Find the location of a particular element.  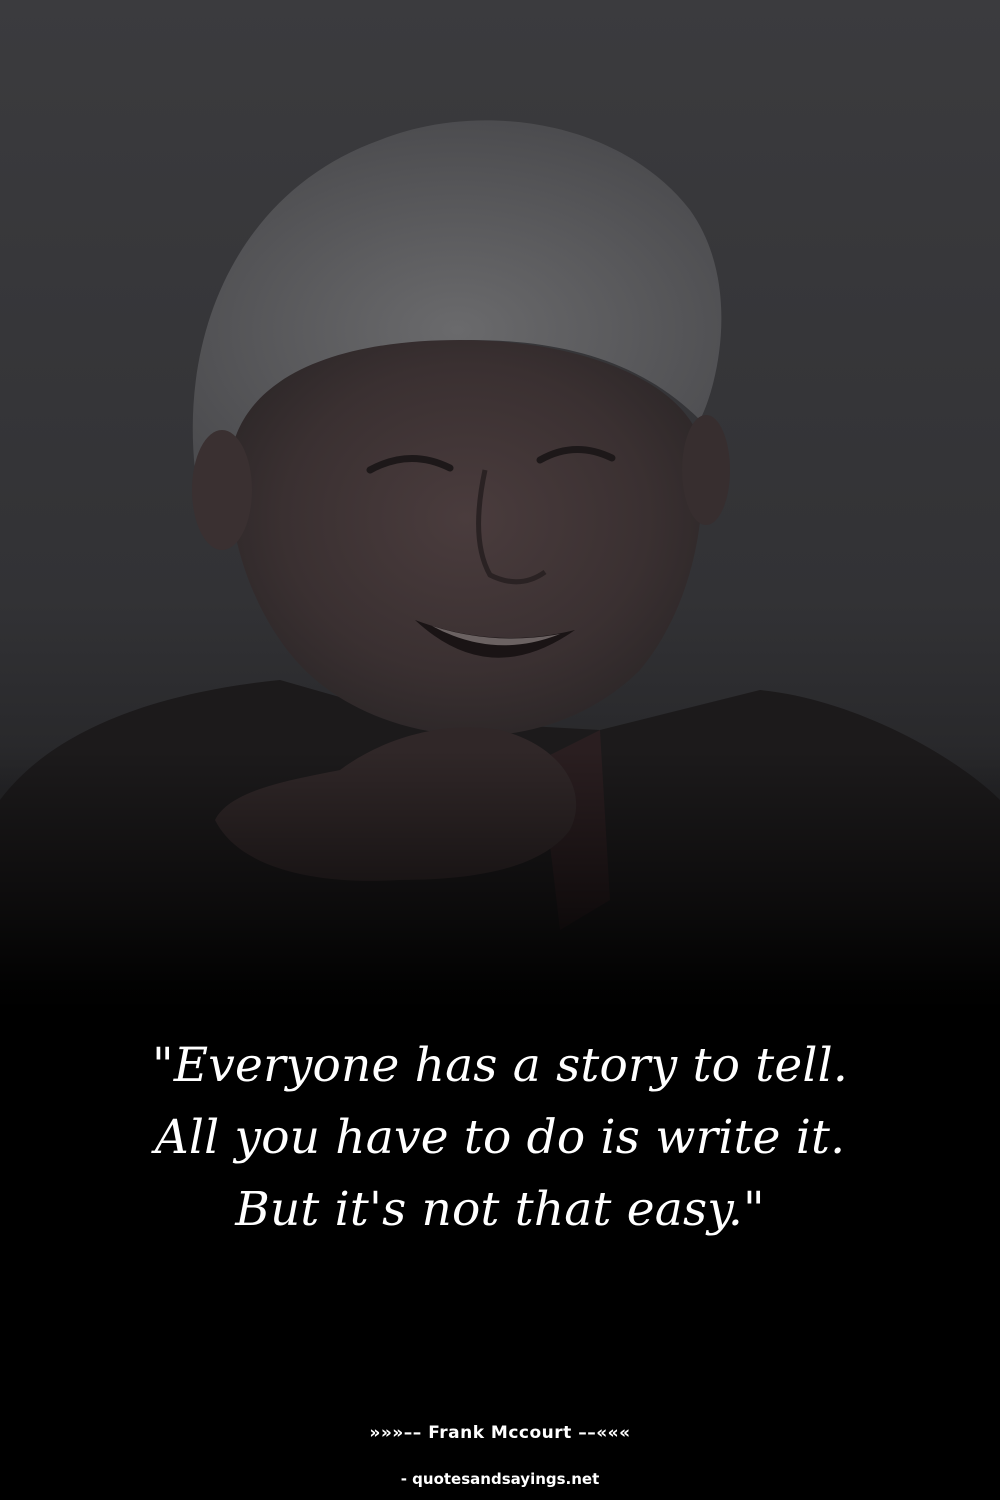

author-attribution: »»»–– Frank Mccourt ––««« is located at coordinates (500, 1433).